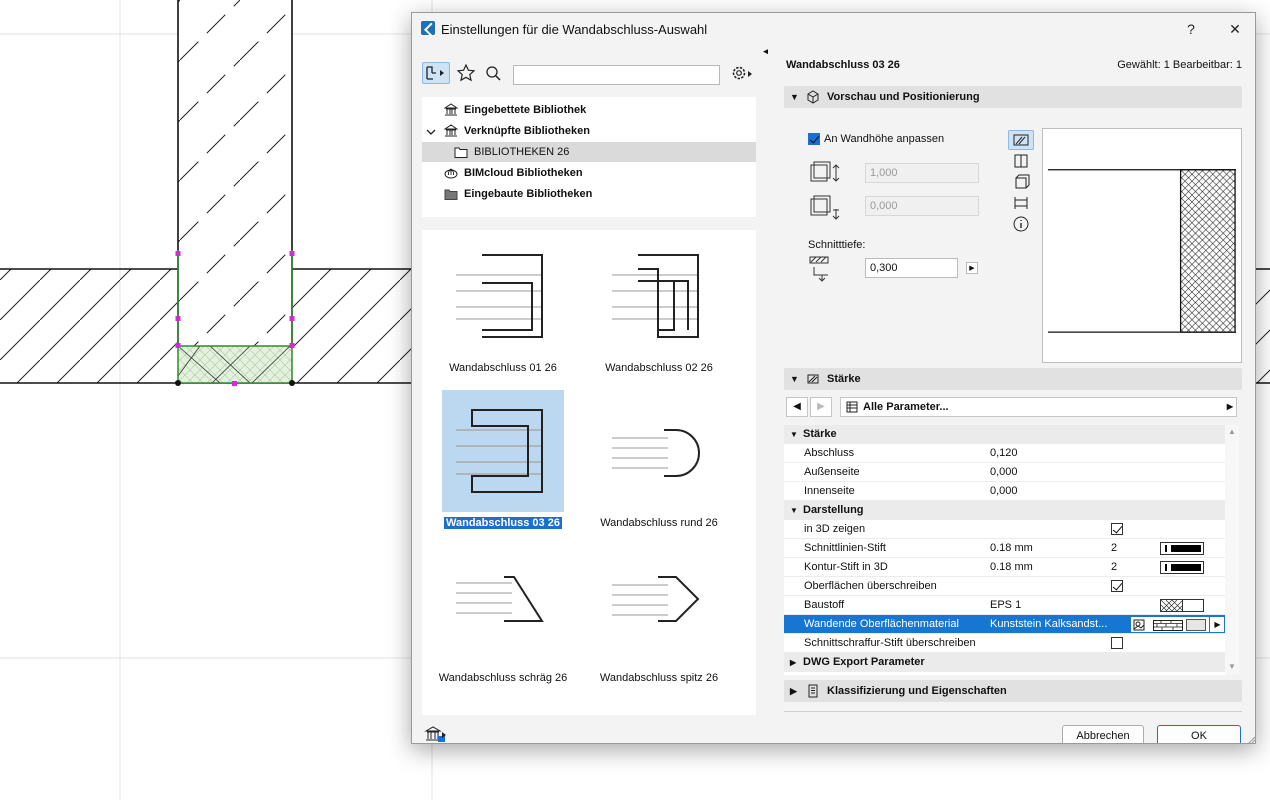  Describe the element at coordinates (837, 245) in the screenshot. I see `cut-depth-label: Schnitttiefe:` at that location.